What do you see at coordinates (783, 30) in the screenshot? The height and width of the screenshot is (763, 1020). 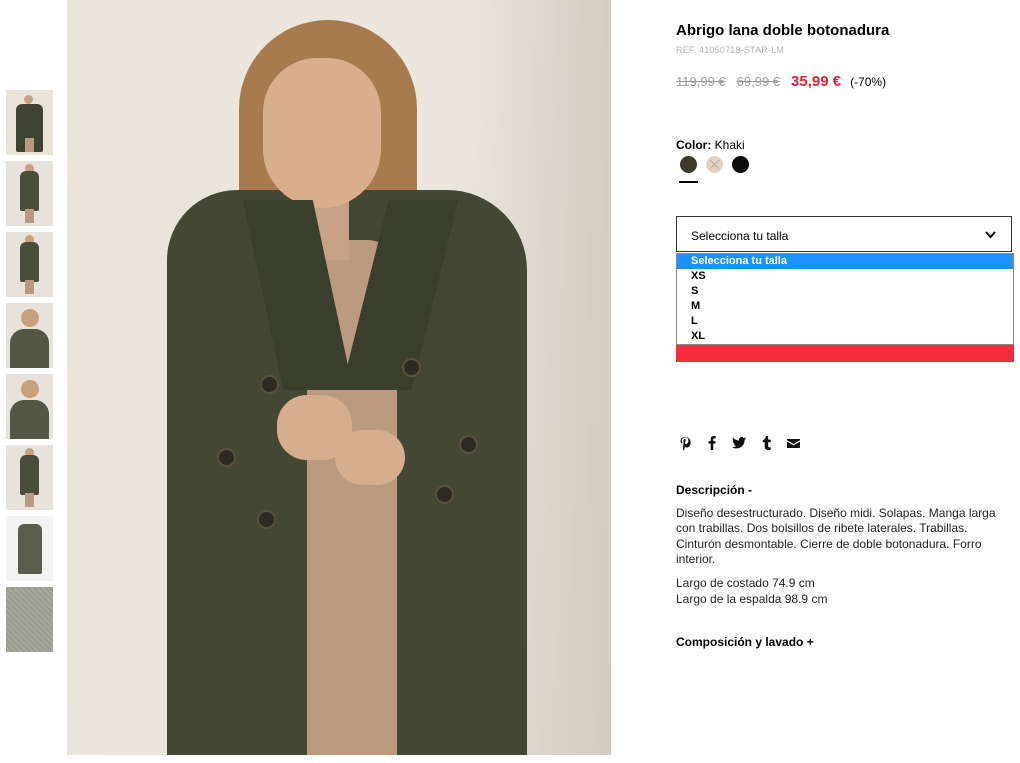 I see `product-title: Abrigo lana doble botonadura` at bounding box center [783, 30].